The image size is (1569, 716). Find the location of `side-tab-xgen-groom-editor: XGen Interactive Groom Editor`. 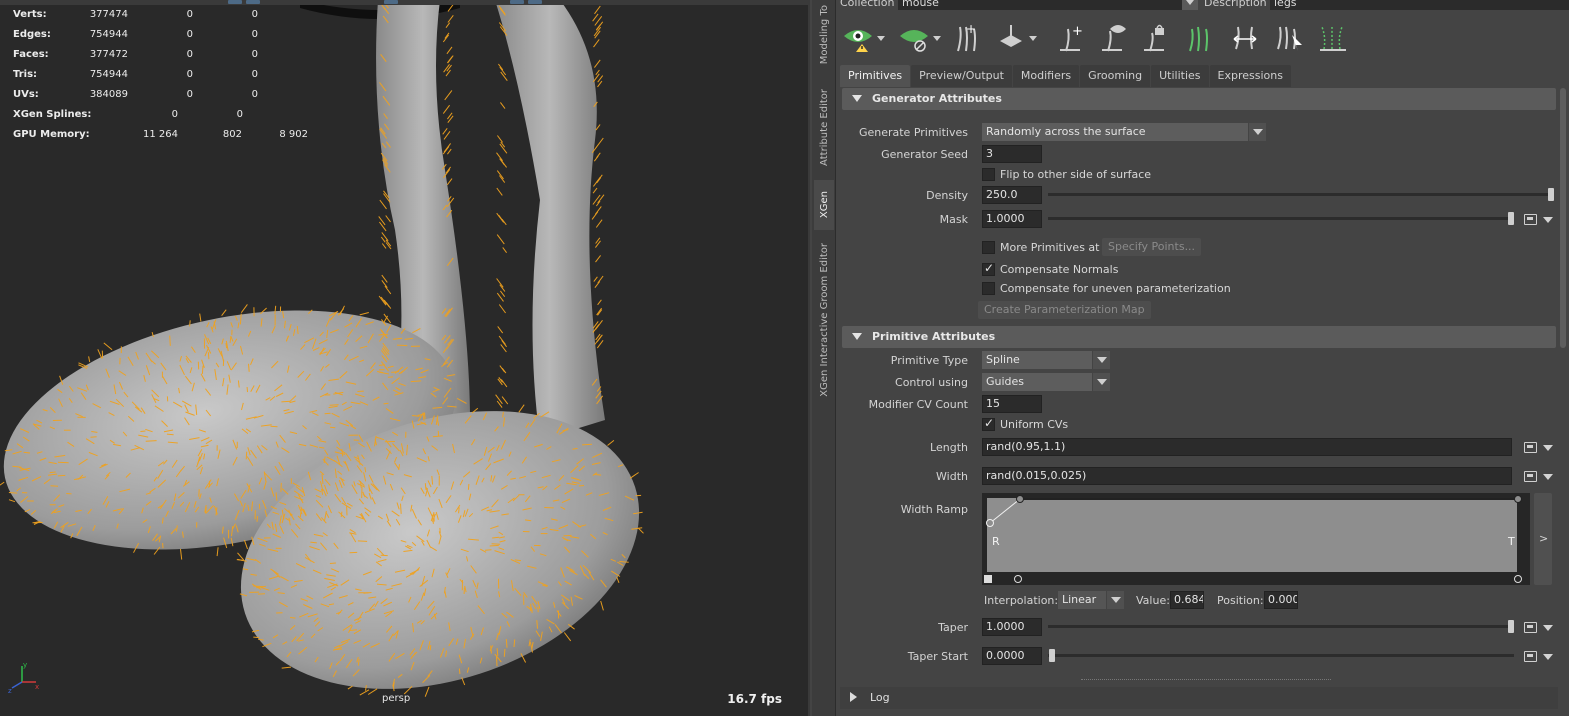

side-tab-xgen-groom-editor: XGen Interactive Groom Editor is located at coordinates (824, 320).